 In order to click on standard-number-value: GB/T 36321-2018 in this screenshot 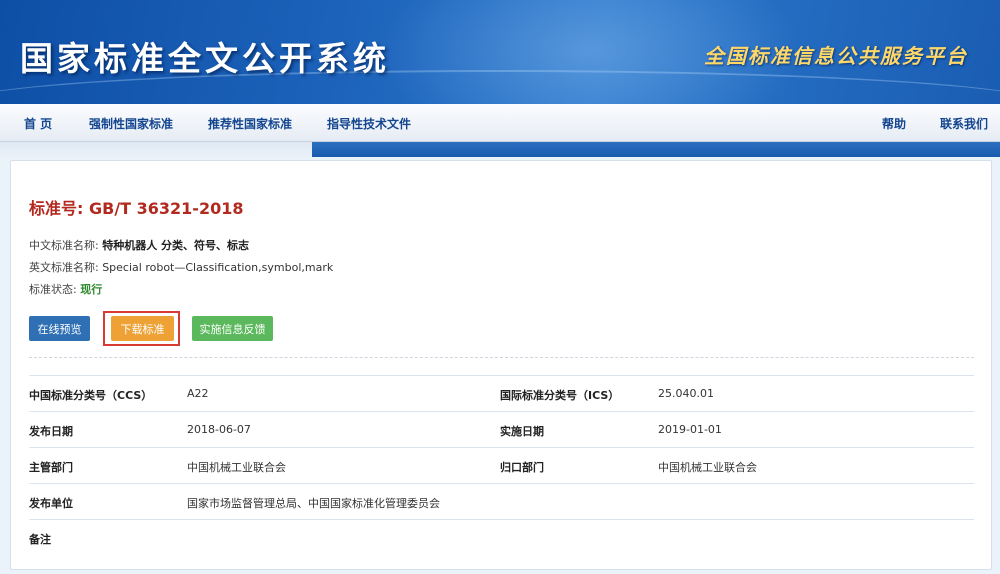, I will do `click(166, 208)`.